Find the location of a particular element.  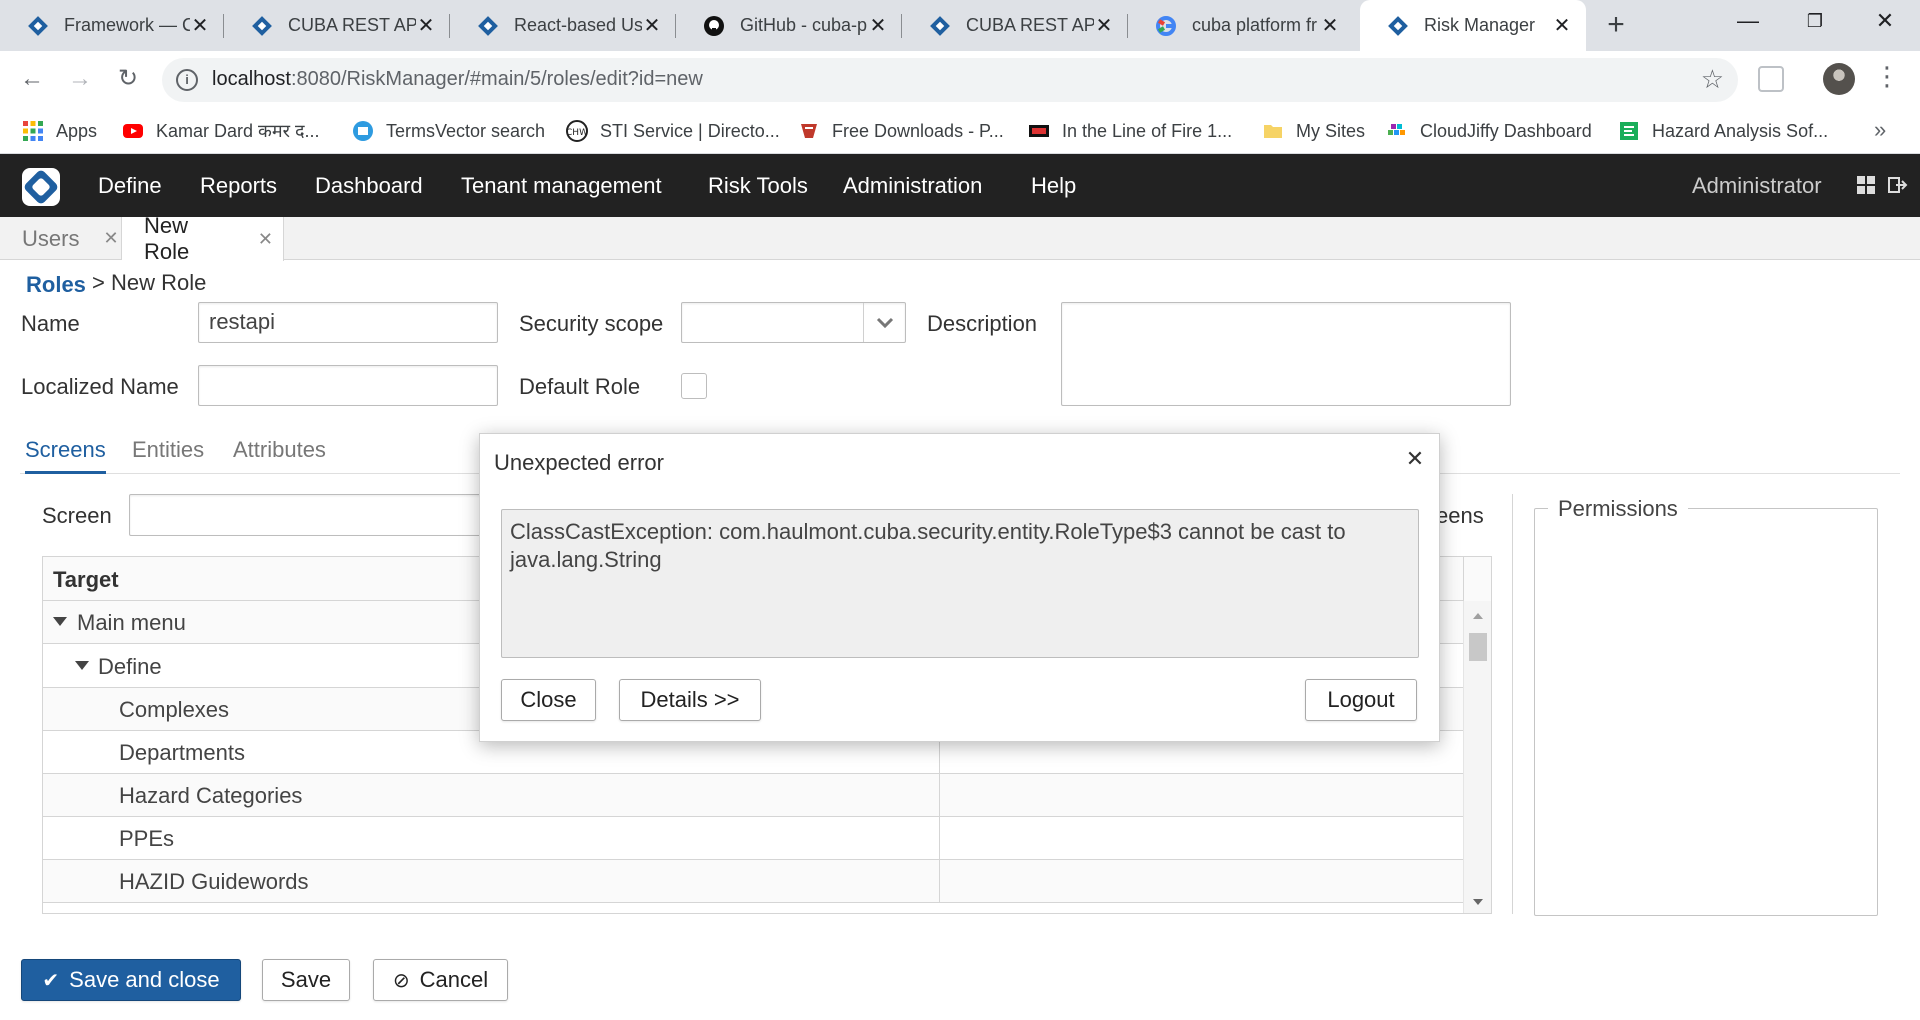

dialog-title: Unexpected error is located at coordinates (579, 462).